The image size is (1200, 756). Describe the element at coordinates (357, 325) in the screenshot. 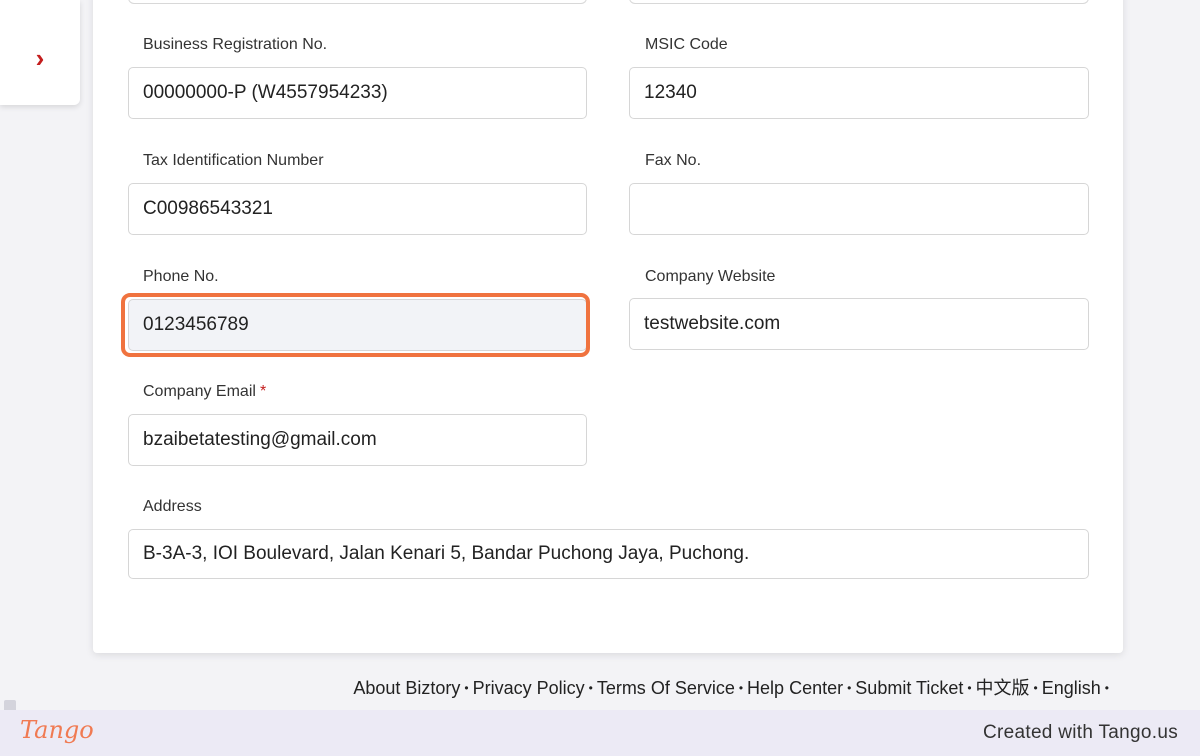

I see `phone-input` at that location.